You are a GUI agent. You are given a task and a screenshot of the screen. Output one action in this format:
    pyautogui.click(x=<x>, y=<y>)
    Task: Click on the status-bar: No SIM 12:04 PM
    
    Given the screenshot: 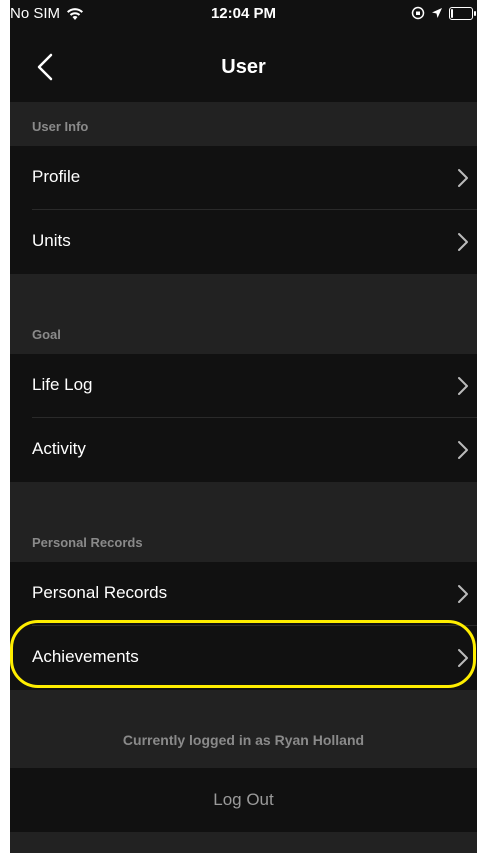 What is the action you would take?
    pyautogui.click(x=243, y=15)
    